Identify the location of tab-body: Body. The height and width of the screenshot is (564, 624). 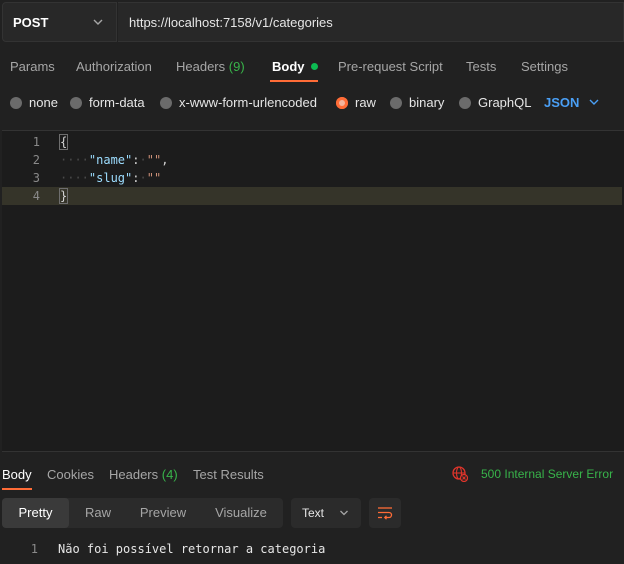
(295, 66).